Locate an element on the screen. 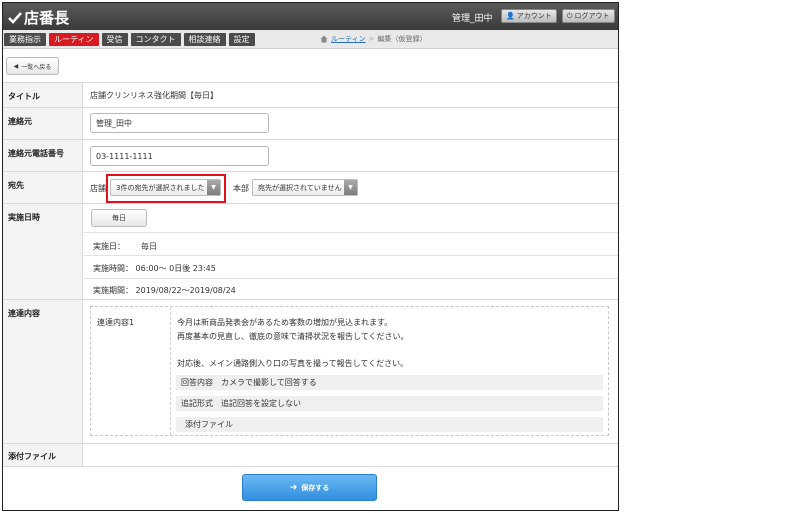 The image size is (800, 513). account-button: 👤 アカウント is located at coordinates (529, 16).